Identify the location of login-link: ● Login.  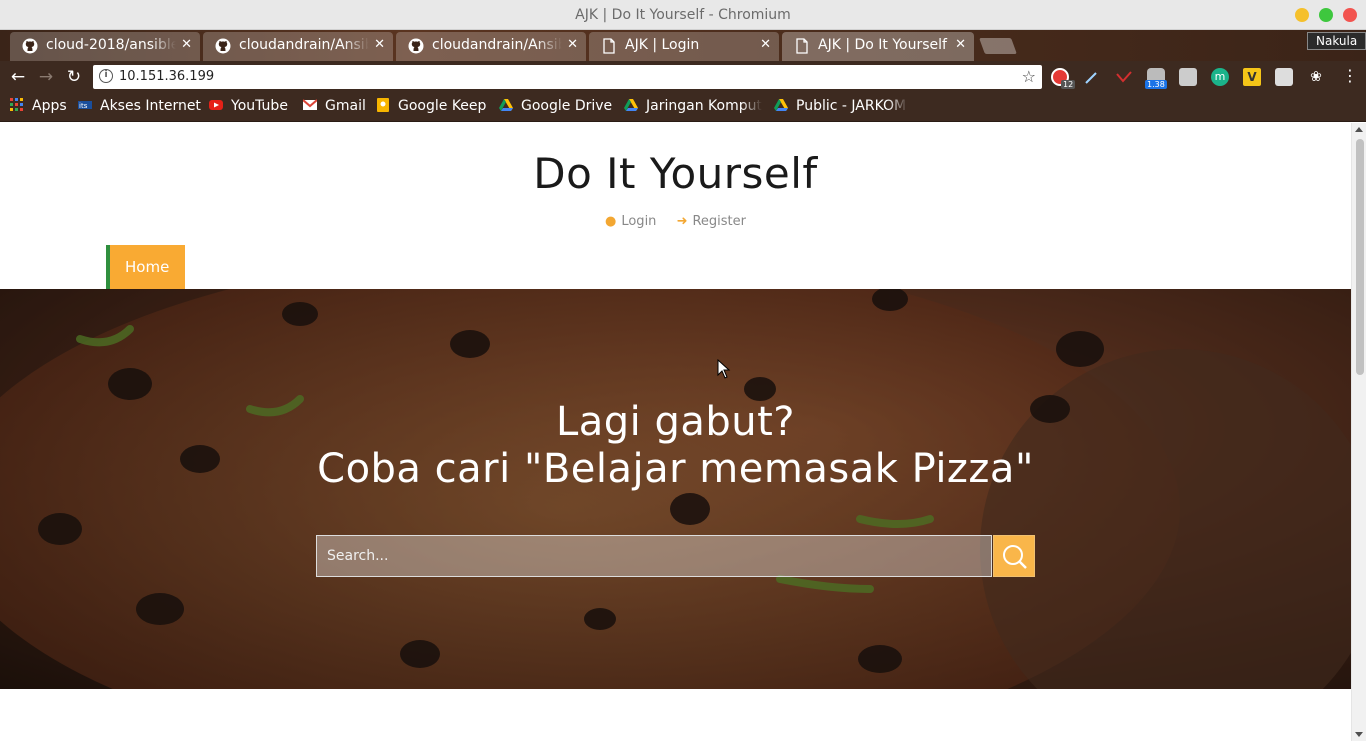
(630, 221).